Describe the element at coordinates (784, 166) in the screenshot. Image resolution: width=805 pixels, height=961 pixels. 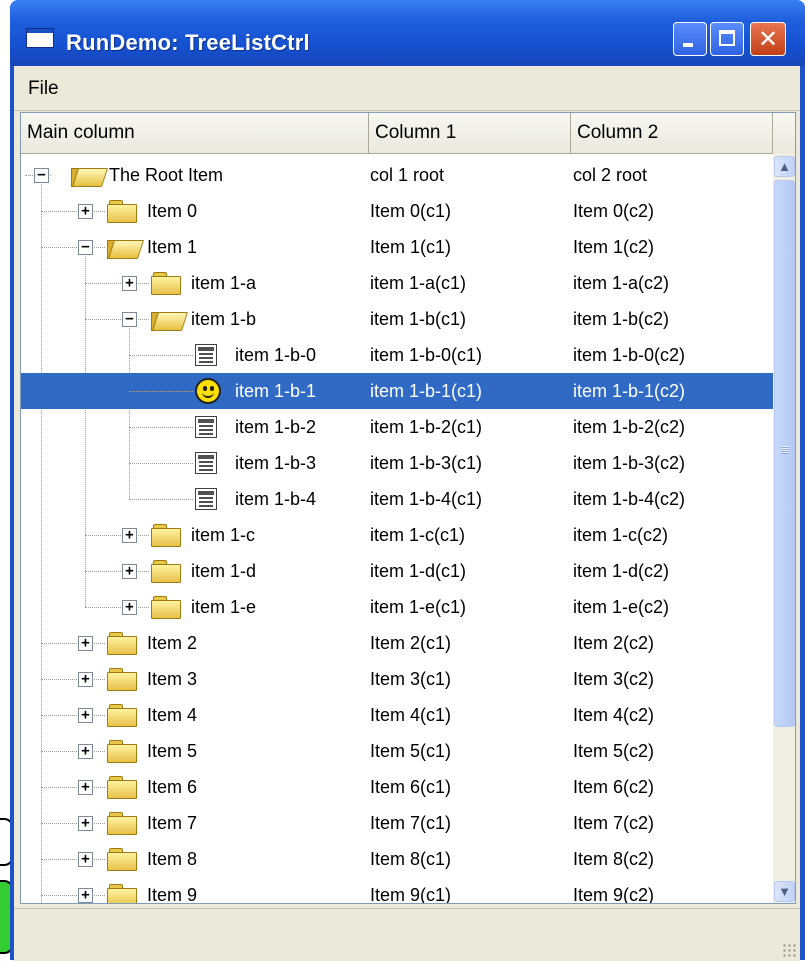
I see `scroll-up-button: ▲` at that location.